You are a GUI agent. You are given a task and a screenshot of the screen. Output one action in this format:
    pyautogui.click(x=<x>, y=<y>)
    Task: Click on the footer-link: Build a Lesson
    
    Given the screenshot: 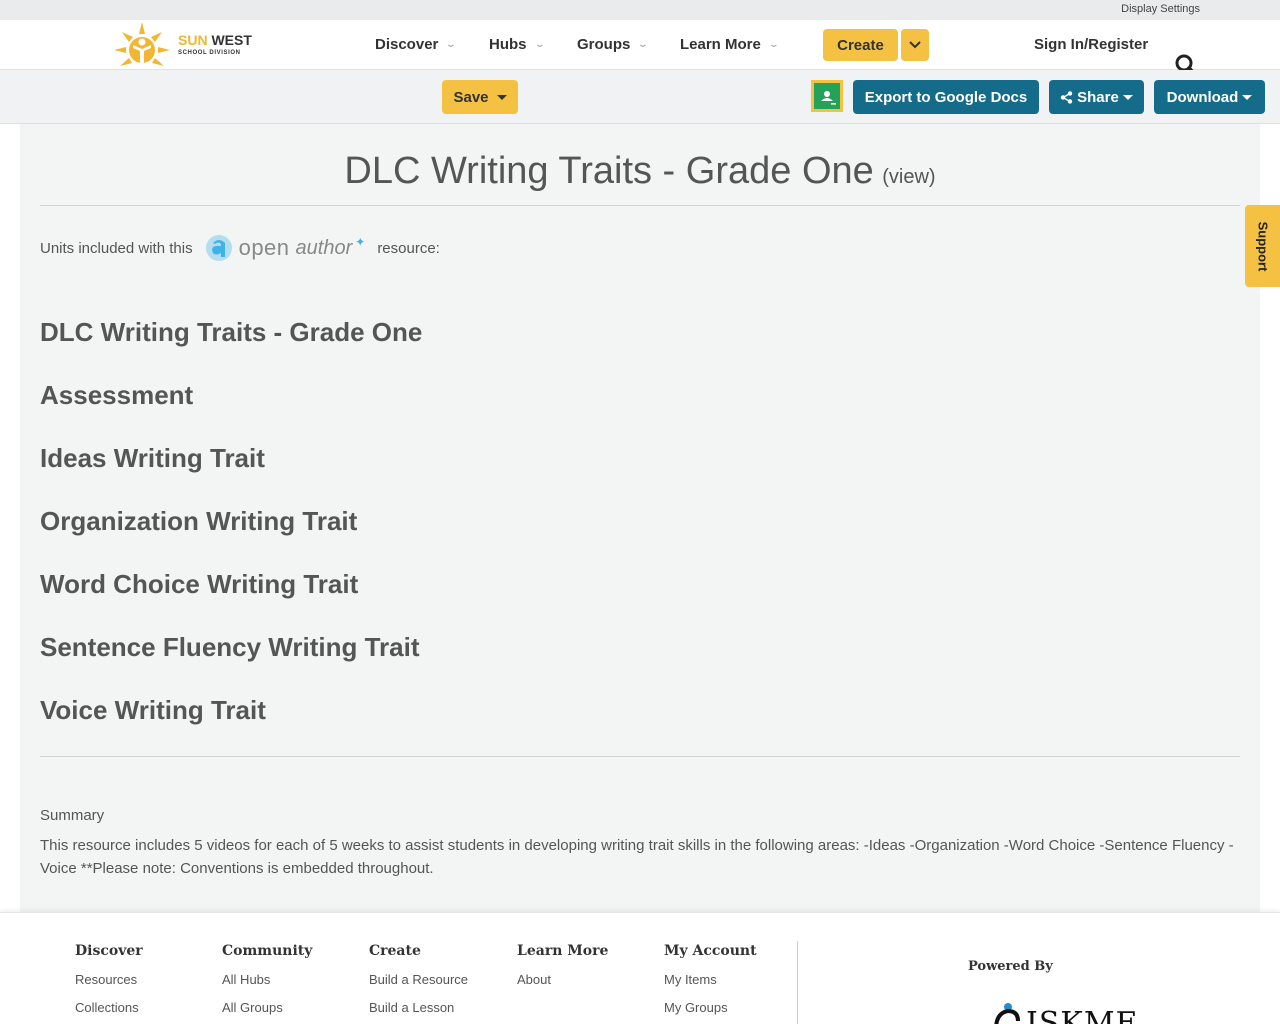 What is the action you would take?
    pyautogui.click(x=418, y=1007)
    